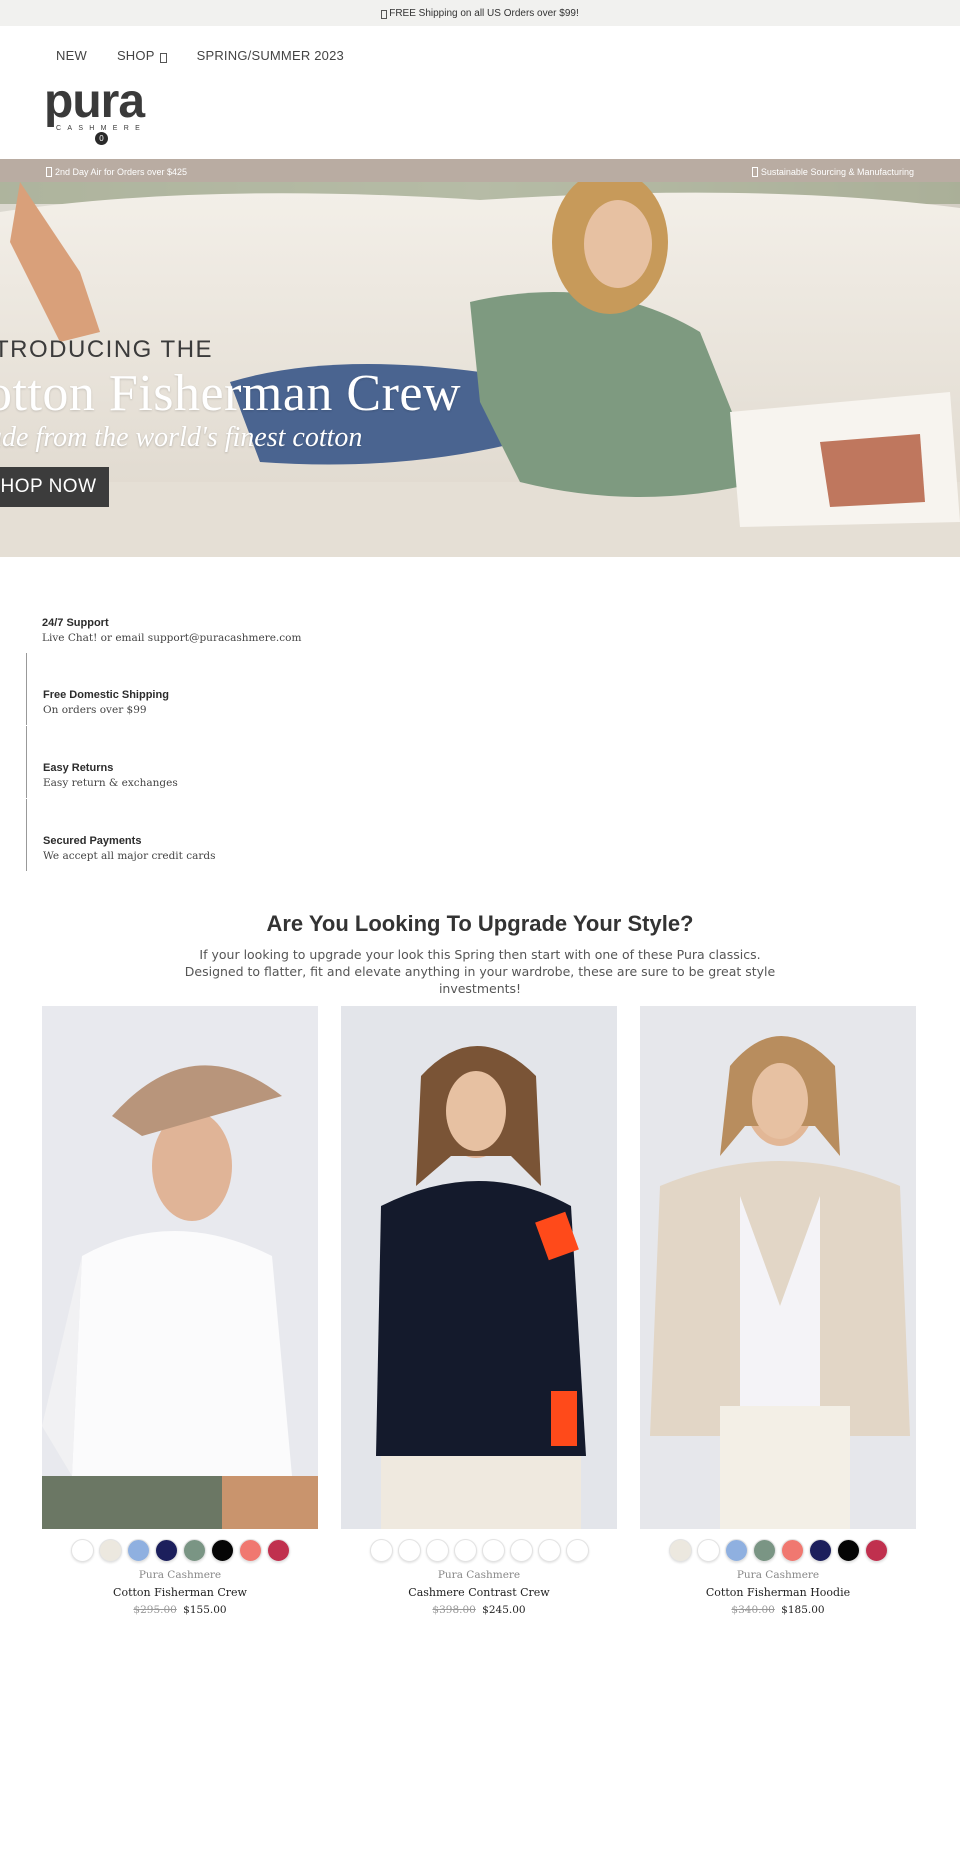 This screenshot has width=960, height=1875. I want to click on product-price: $398.00 $245.00, so click(479, 1610).